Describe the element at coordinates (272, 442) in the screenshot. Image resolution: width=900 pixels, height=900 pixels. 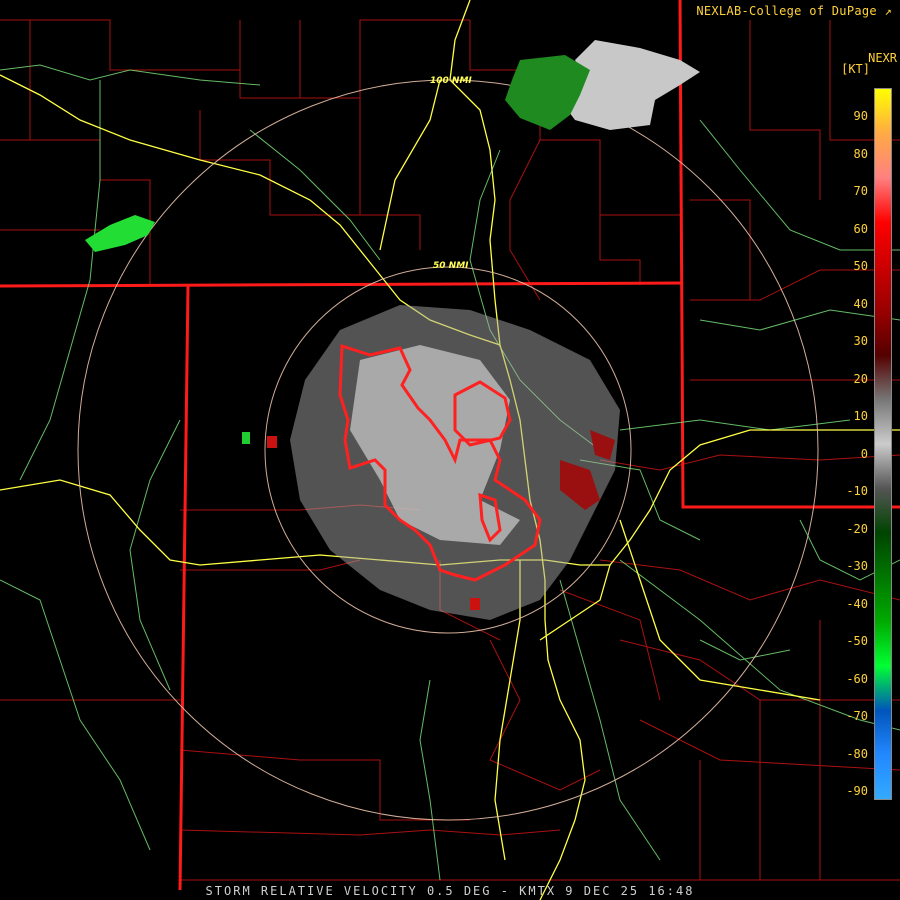
I see `red-return-west` at that location.